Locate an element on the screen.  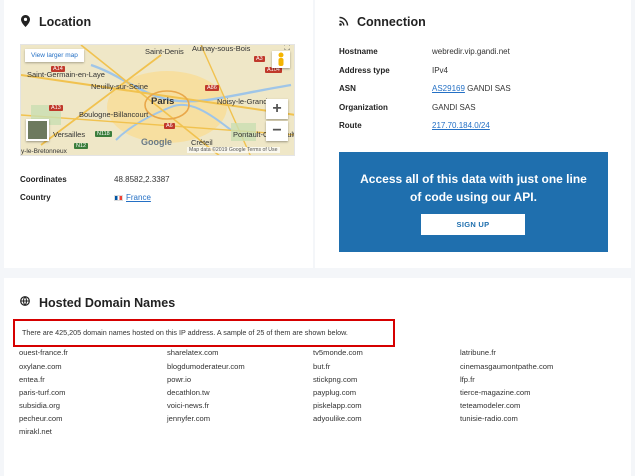
domain-item: teteamodeler.com is located at coordinates (490, 405).